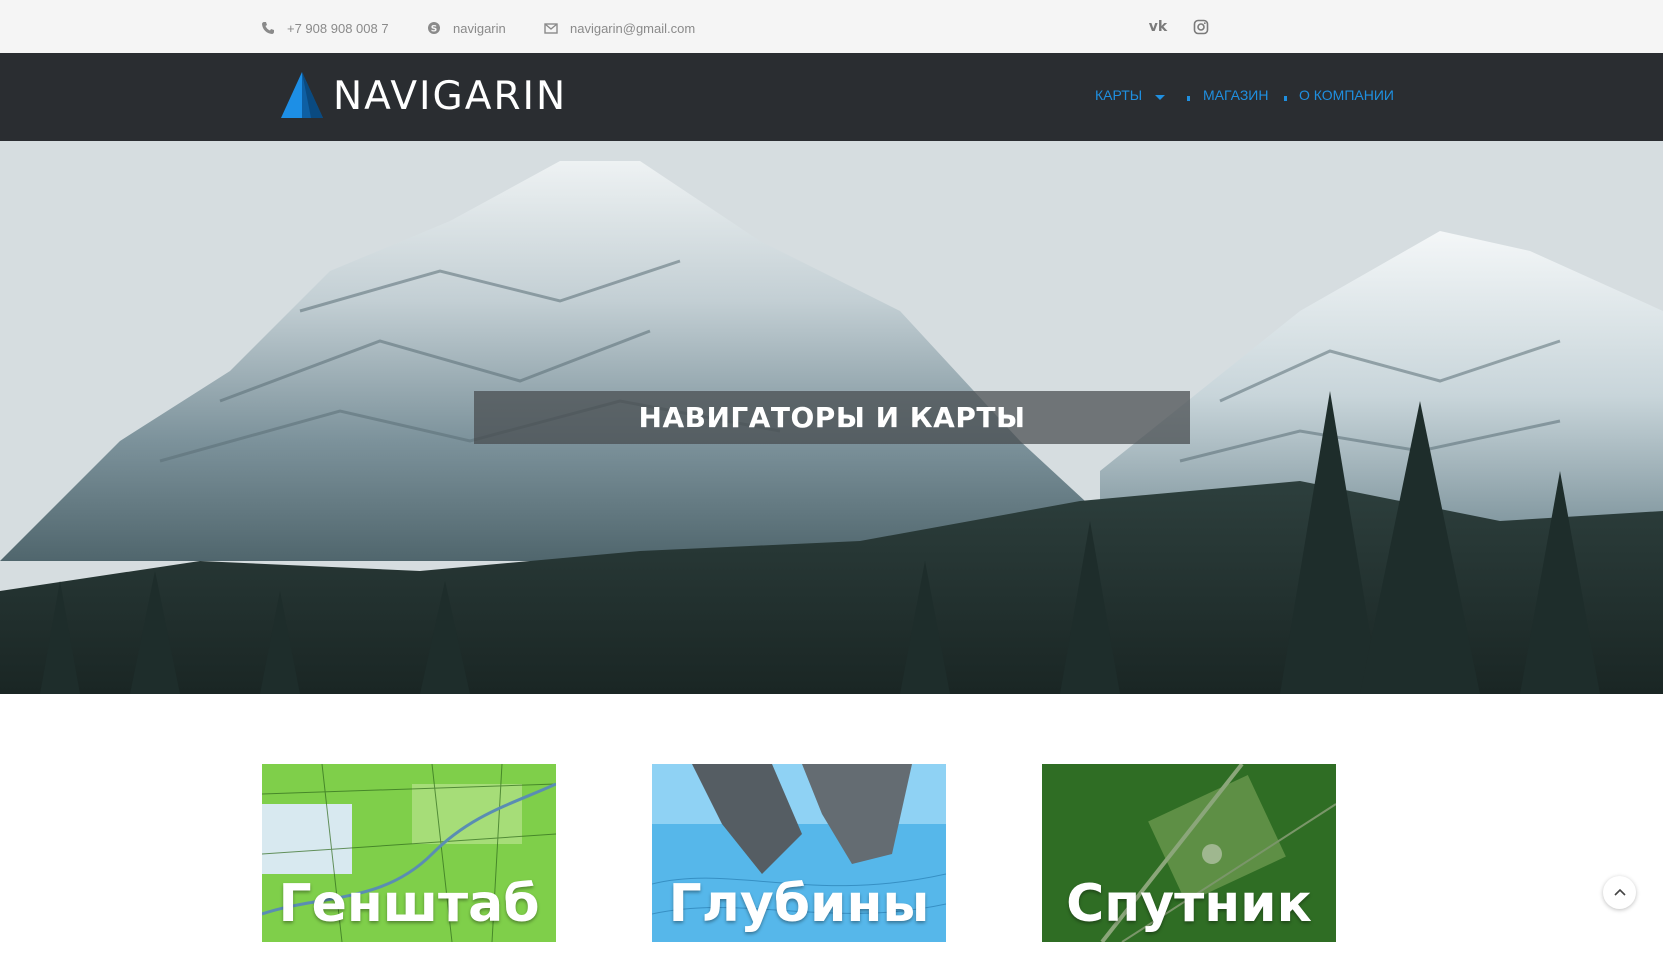 The width and height of the screenshot is (1663, 965). I want to click on card-label: Спутник, so click(1189, 904).